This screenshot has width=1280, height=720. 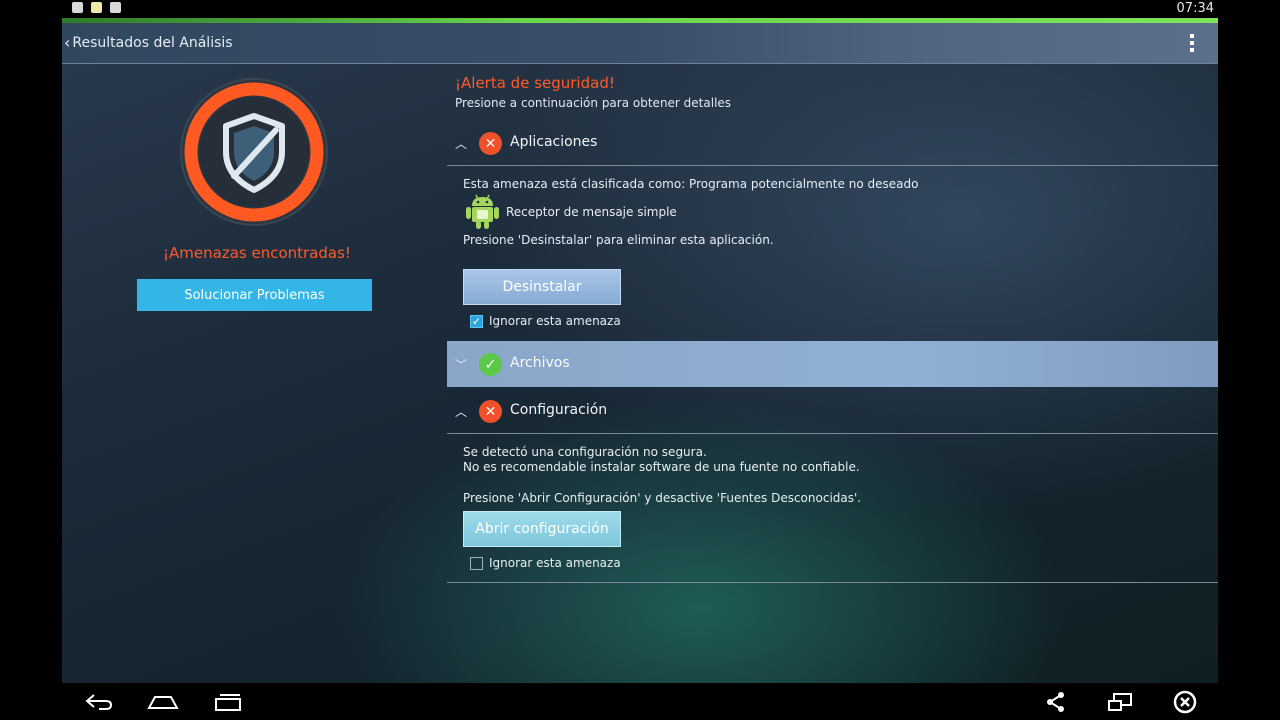 I want to click on action-bar: ‹ Resultados del Análisis, so click(x=640, y=43).